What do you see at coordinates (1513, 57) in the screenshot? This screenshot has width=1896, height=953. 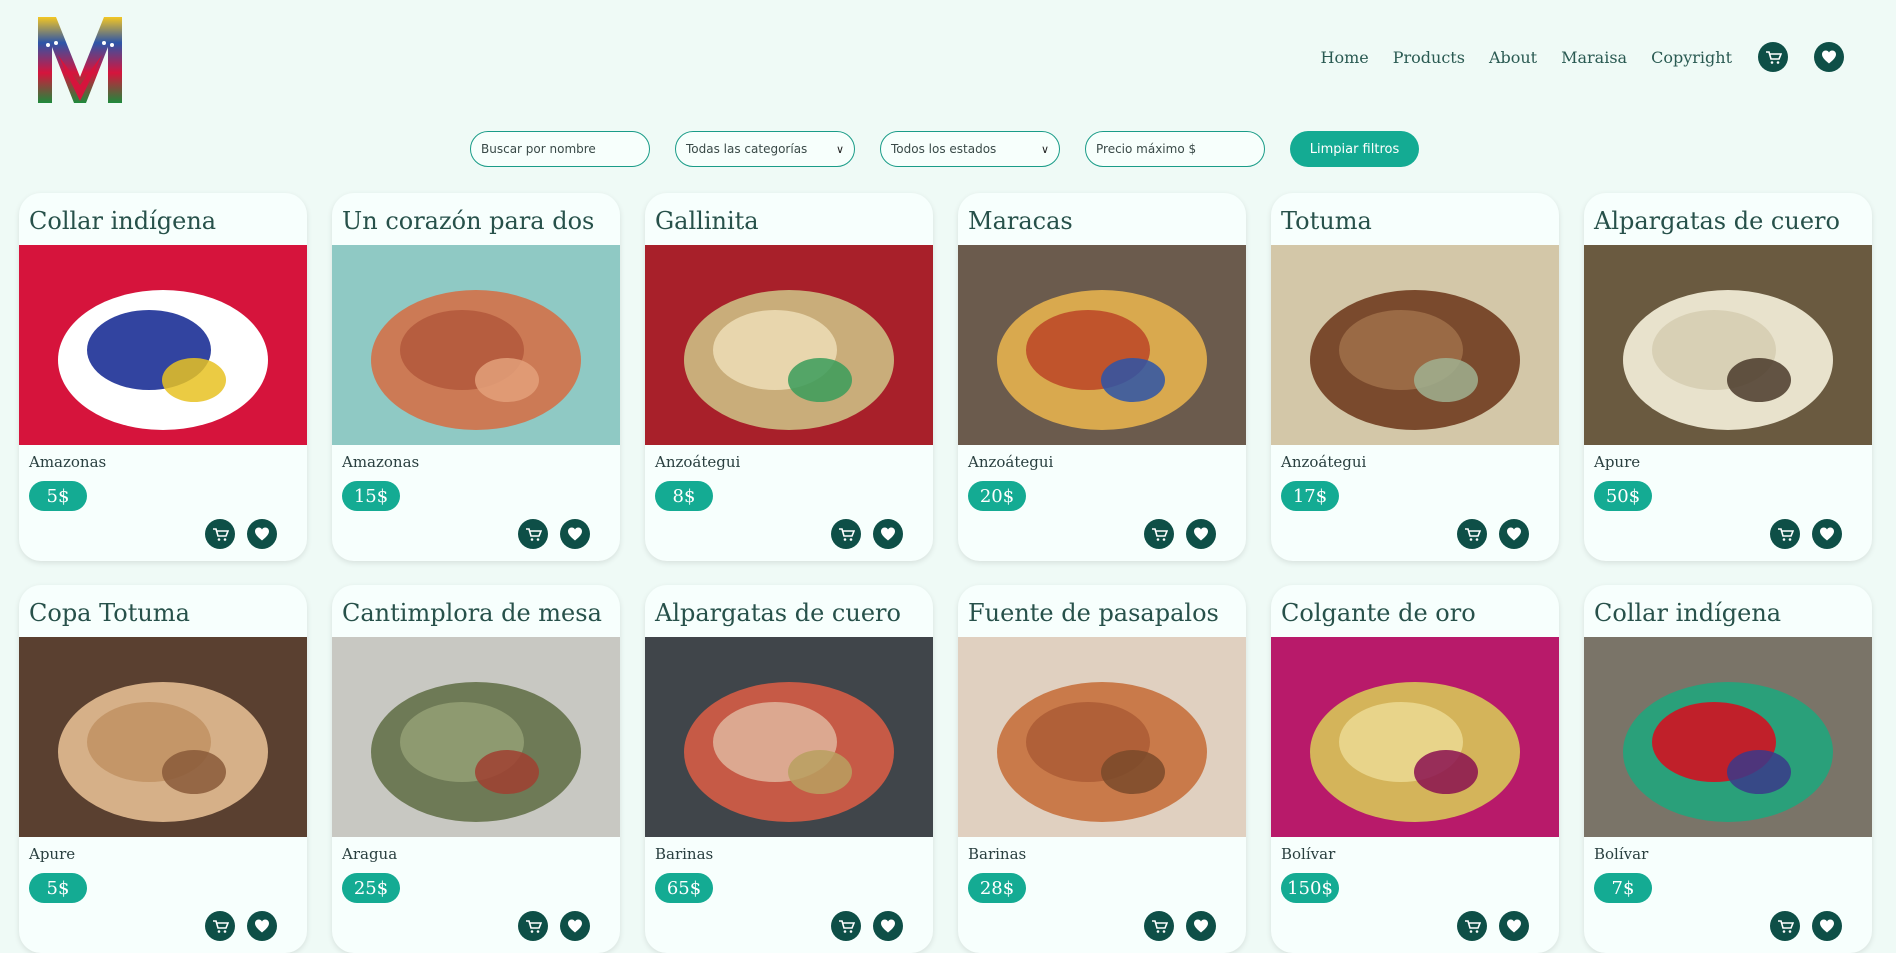 I see `nav-about: About` at bounding box center [1513, 57].